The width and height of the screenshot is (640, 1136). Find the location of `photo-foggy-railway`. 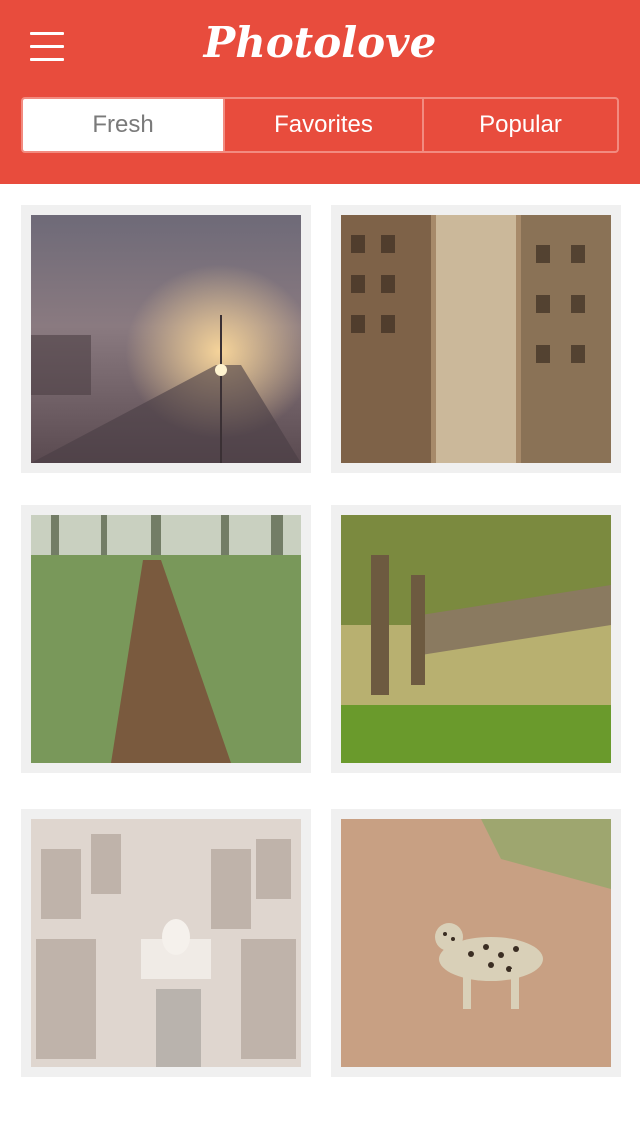

photo-foggy-railway is located at coordinates (166, 339).